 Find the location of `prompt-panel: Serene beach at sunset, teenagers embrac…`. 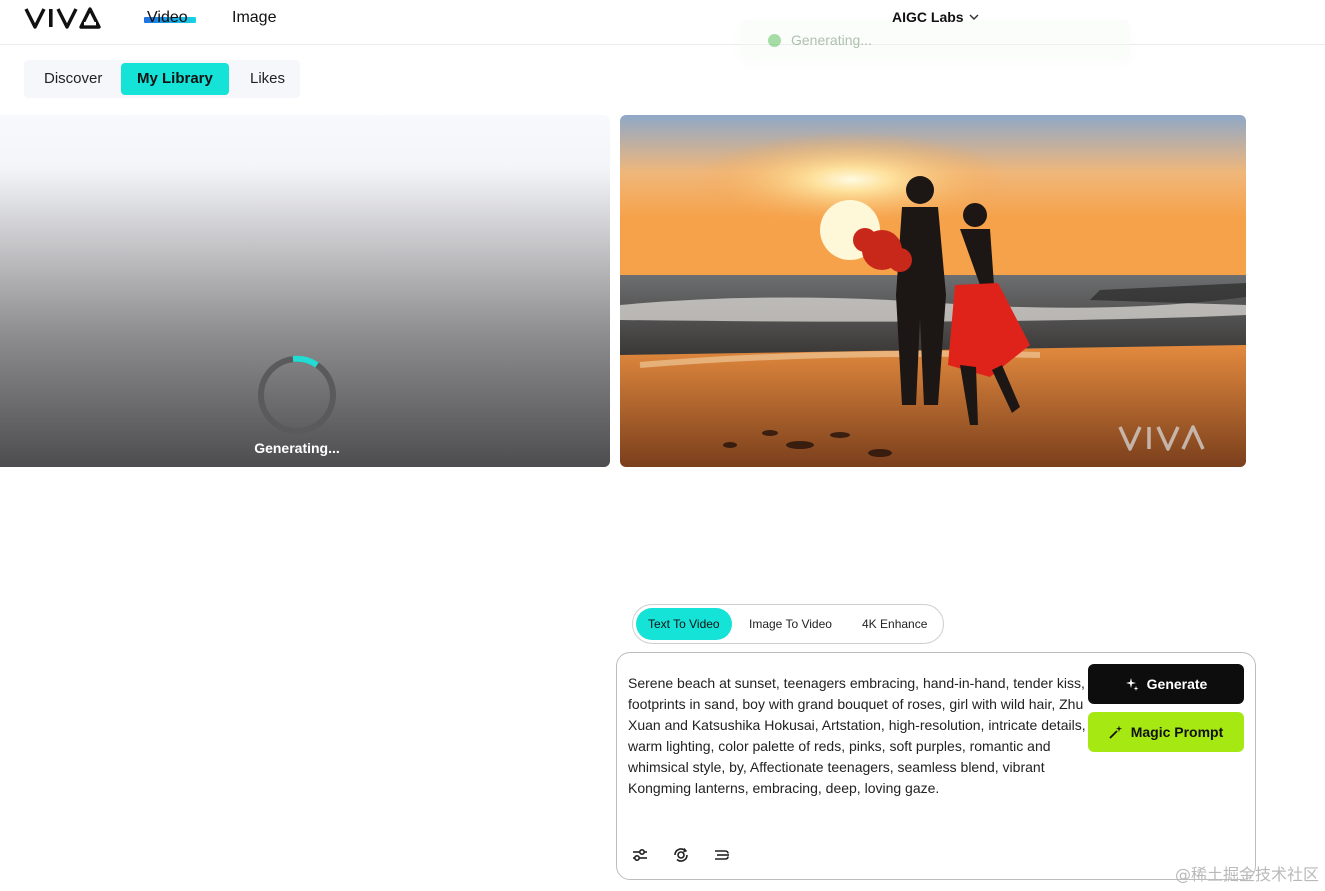

prompt-panel: Serene beach at sunset, teenagers embrac… is located at coordinates (936, 766).